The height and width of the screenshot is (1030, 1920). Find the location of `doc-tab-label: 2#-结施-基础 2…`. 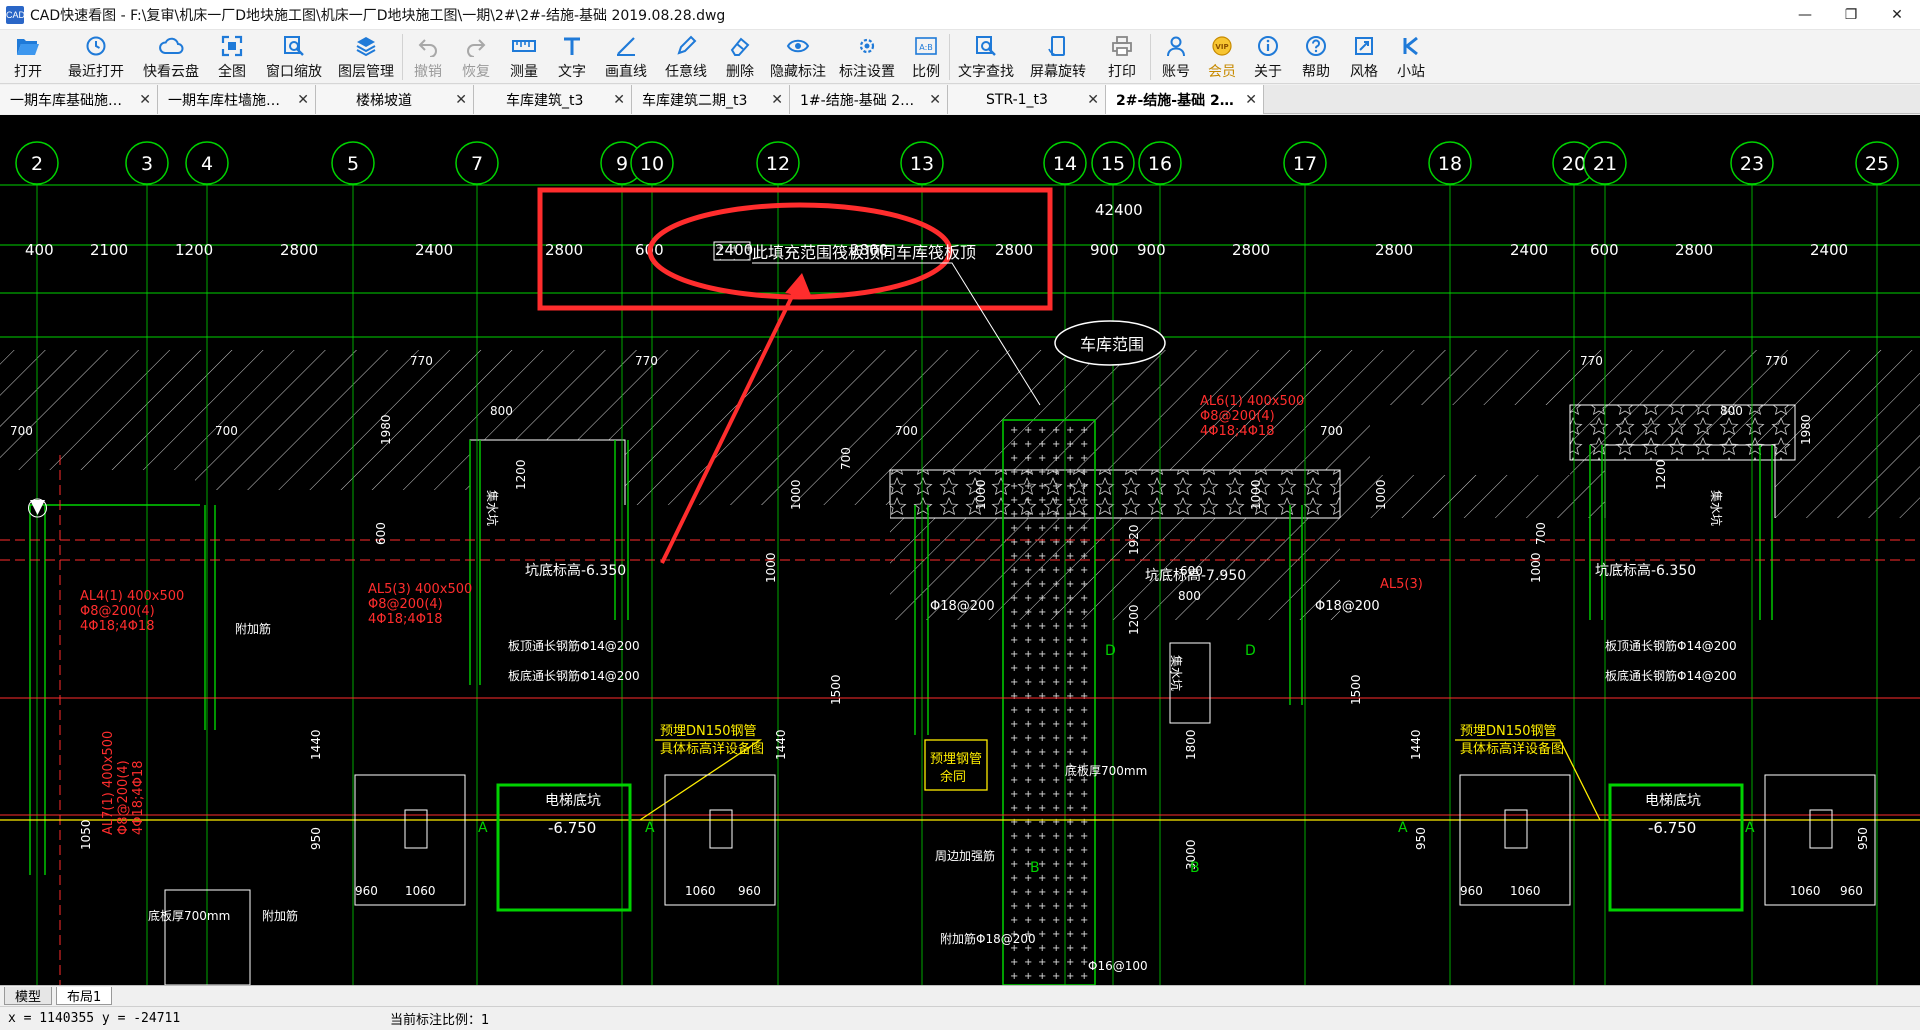

doc-tab-label: 2#-结施-基础 2… is located at coordinates (1175, 100).